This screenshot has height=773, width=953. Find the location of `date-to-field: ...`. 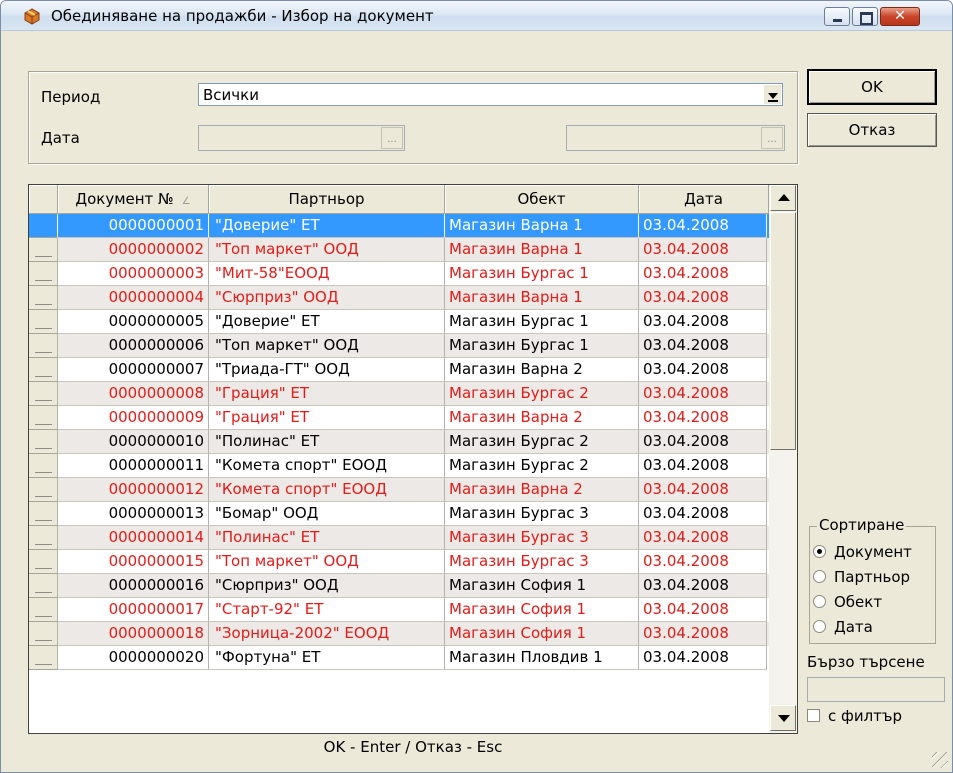

date-to-field: ... is located at coordinates (675, 138).